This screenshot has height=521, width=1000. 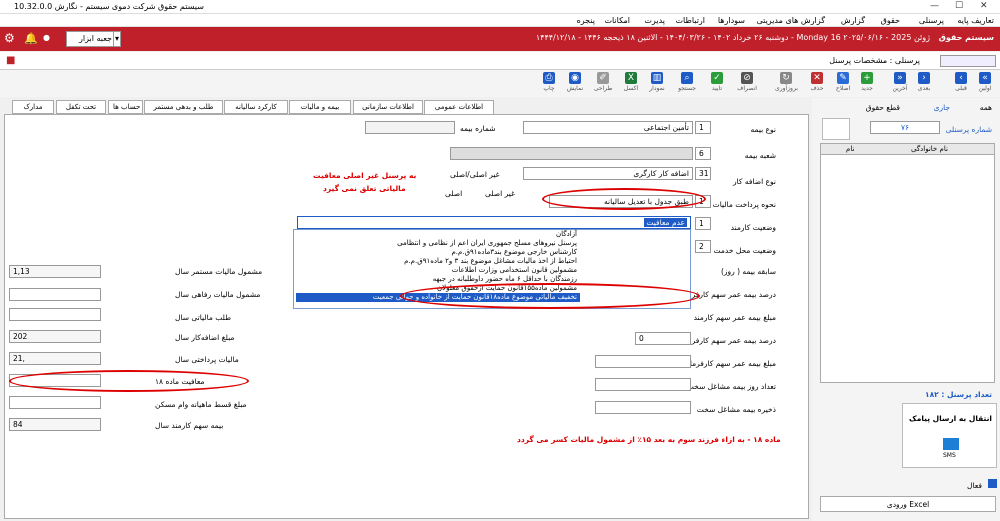 What do you see at coordinates (665, 222) in the screenshot?
I see `status-selected: عدم معافیت` at bounding box center [665, 222].